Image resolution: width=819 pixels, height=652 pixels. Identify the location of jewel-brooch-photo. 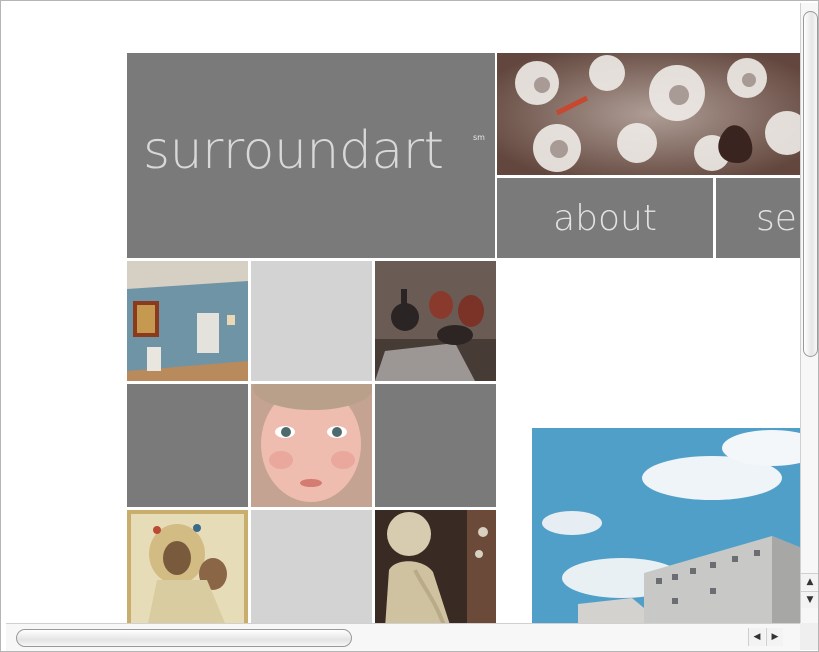
(648, 114).